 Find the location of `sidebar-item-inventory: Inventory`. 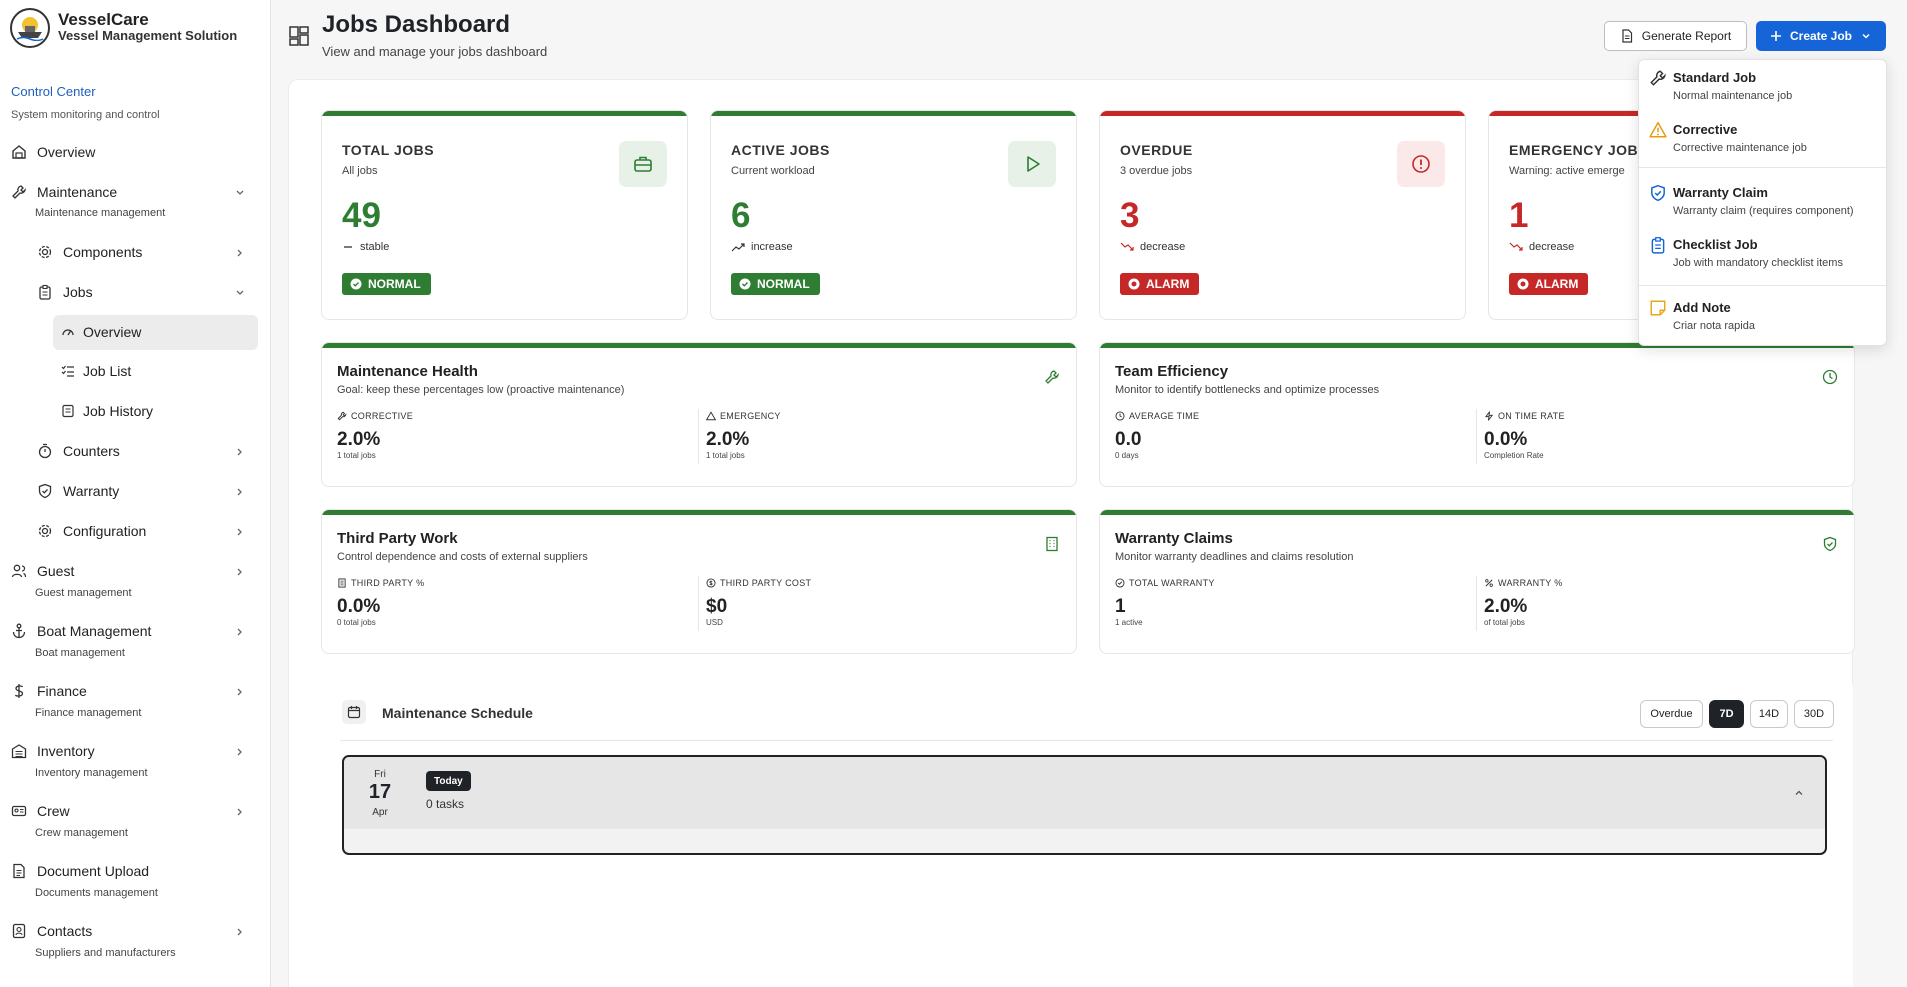

sidebar-item-inventory: Inventory is located at coordinates (53, 751).